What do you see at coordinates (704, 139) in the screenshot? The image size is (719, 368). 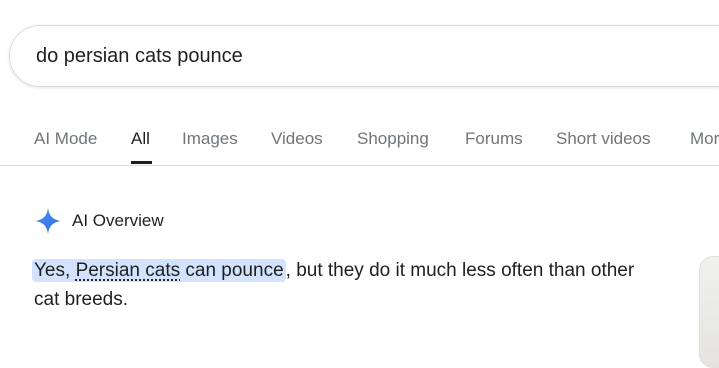 I see `tab-more: More` at bounding box center [704, 139].